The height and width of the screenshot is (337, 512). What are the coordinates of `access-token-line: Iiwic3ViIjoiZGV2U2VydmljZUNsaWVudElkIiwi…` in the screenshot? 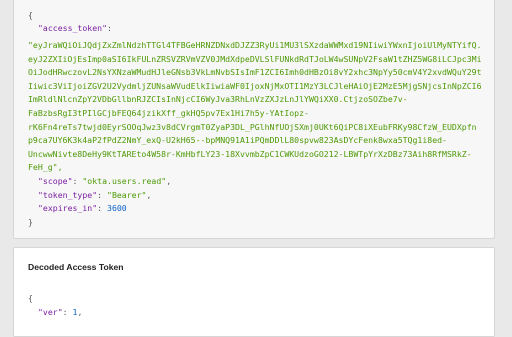 It's located at (255, 85).